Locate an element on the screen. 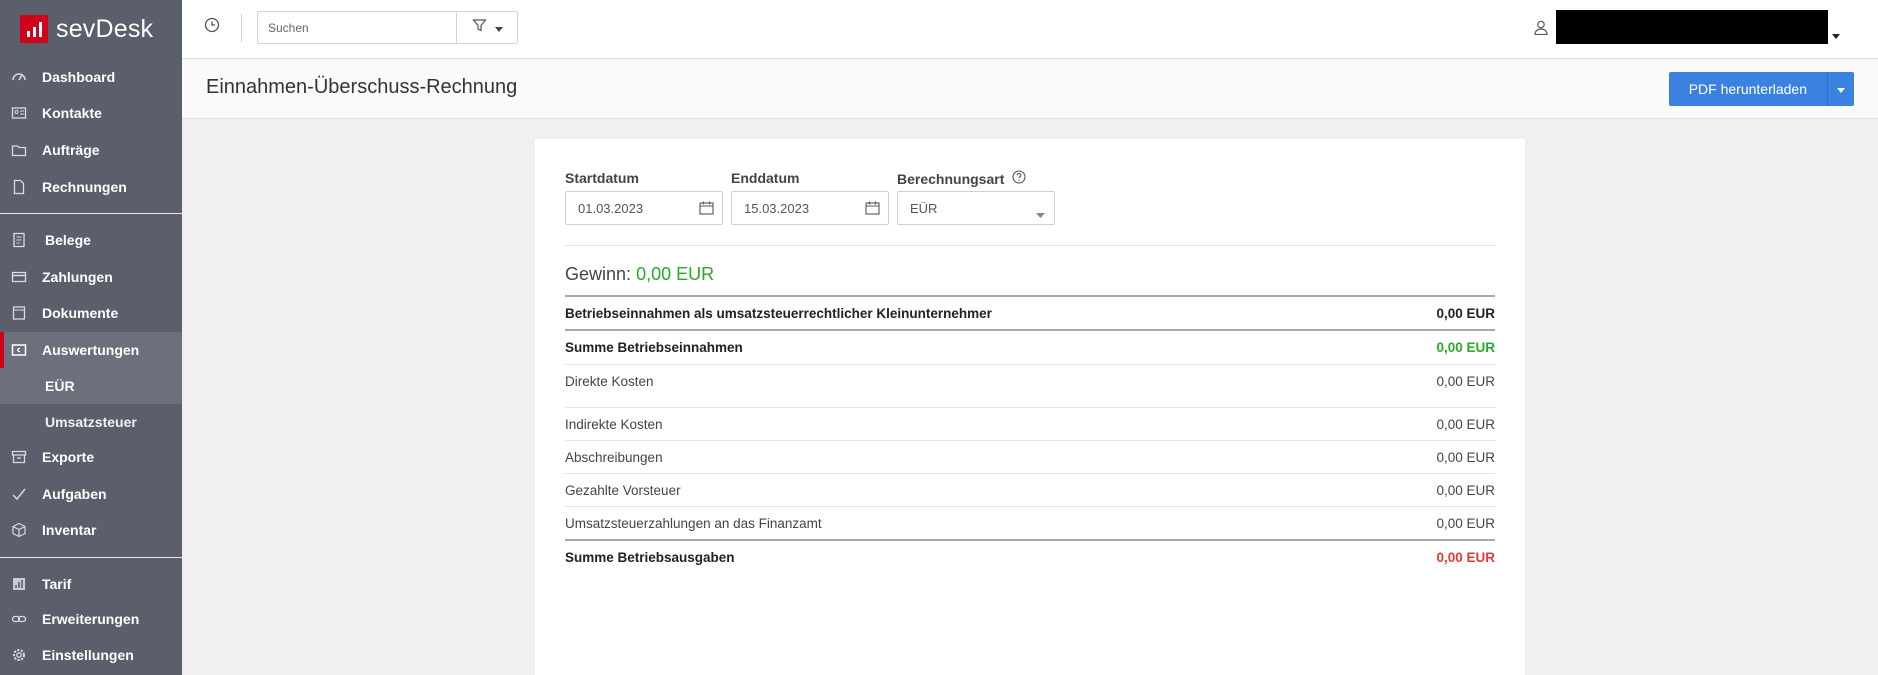 The image size is (1878, 675). dashboard-icon is located at coordinates (19, 77).